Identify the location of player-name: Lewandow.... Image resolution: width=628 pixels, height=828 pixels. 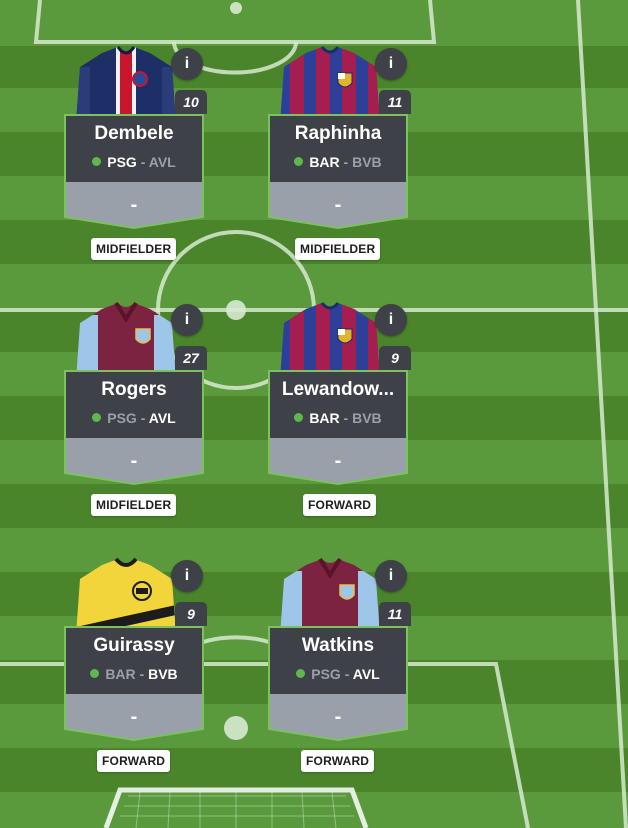
(338, 389).